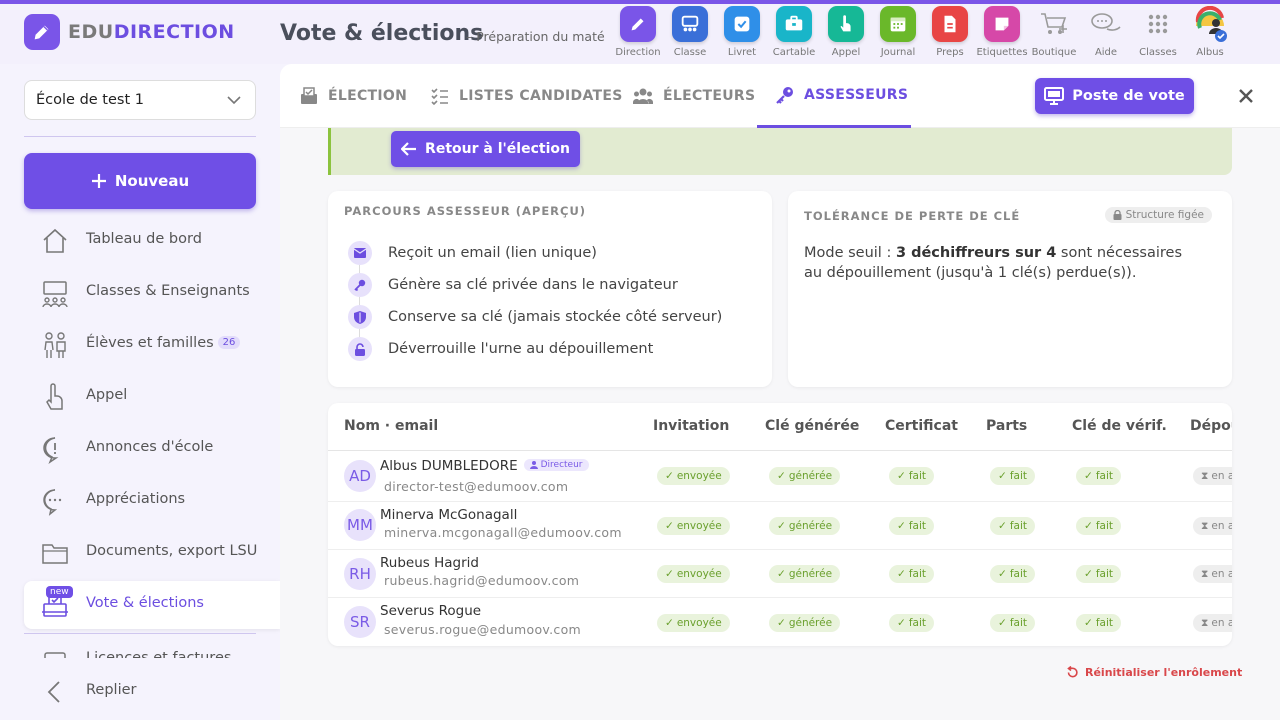 The height and width of the screenshot is (720, 1280). Describe the element at coordinates (140, 100) in the screenshot. I see `school-selector: École de test 1` at that location.